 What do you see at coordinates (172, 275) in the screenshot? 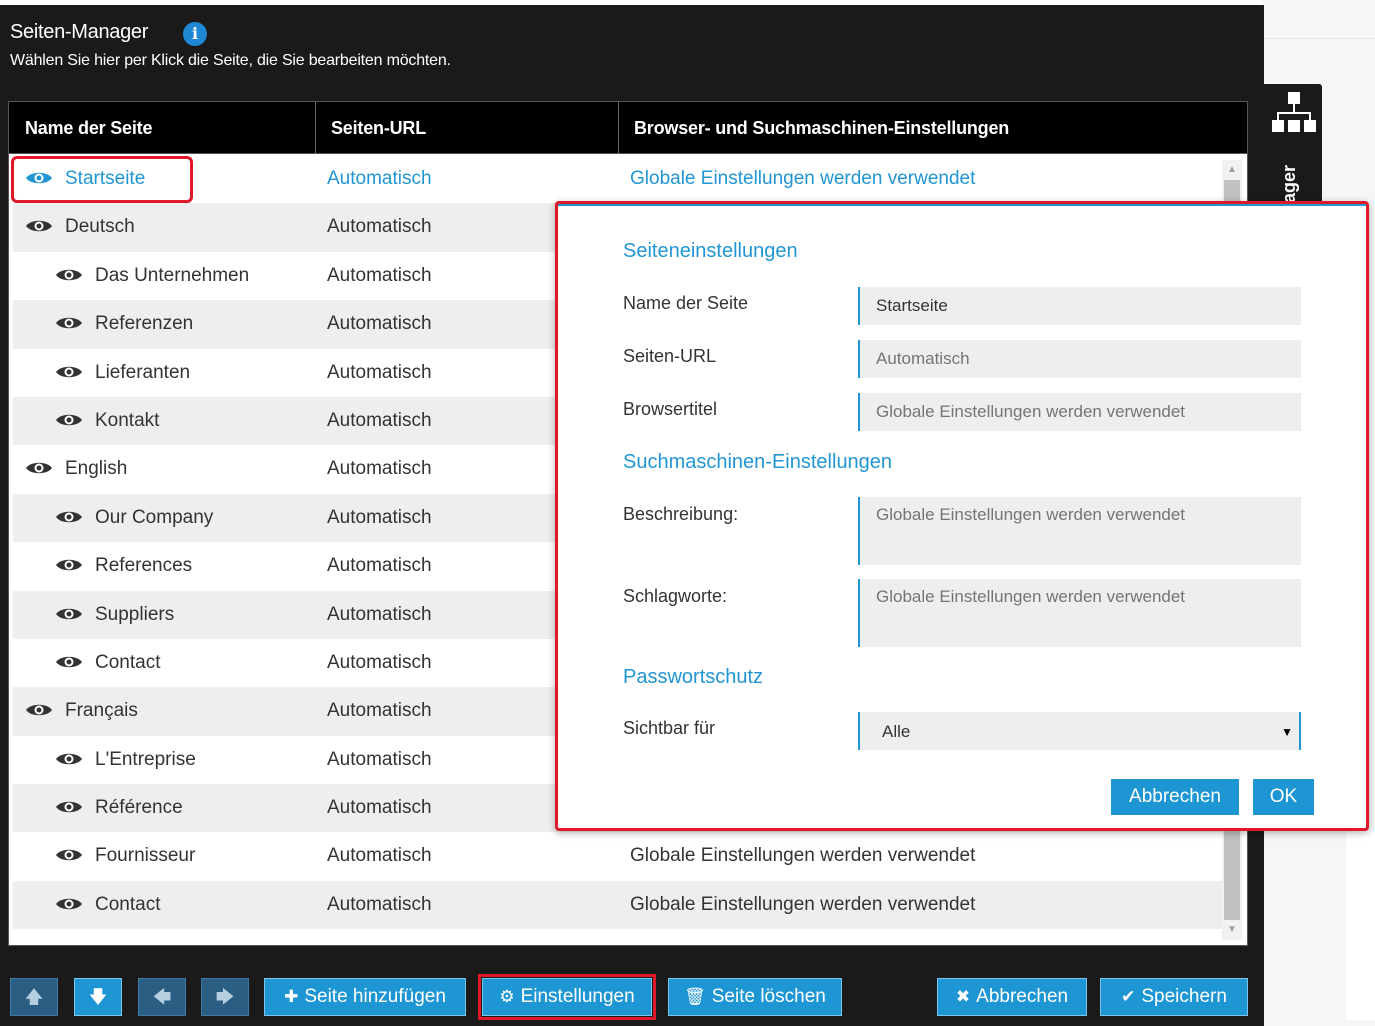
I see `page-name: Das Unternehmen` at bounding box center [172, 275].